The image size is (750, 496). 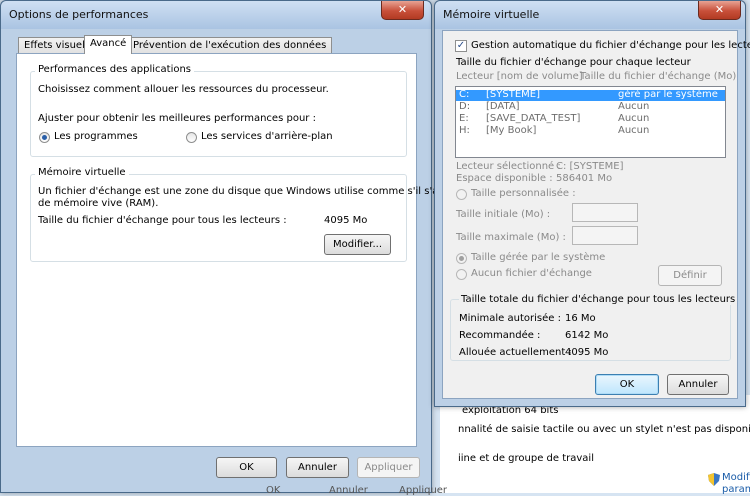 What do you see at coordinates (500, 335) in the screenshot?
I see `recommended-label: Recommandée :` at bounding box center [500, 335].